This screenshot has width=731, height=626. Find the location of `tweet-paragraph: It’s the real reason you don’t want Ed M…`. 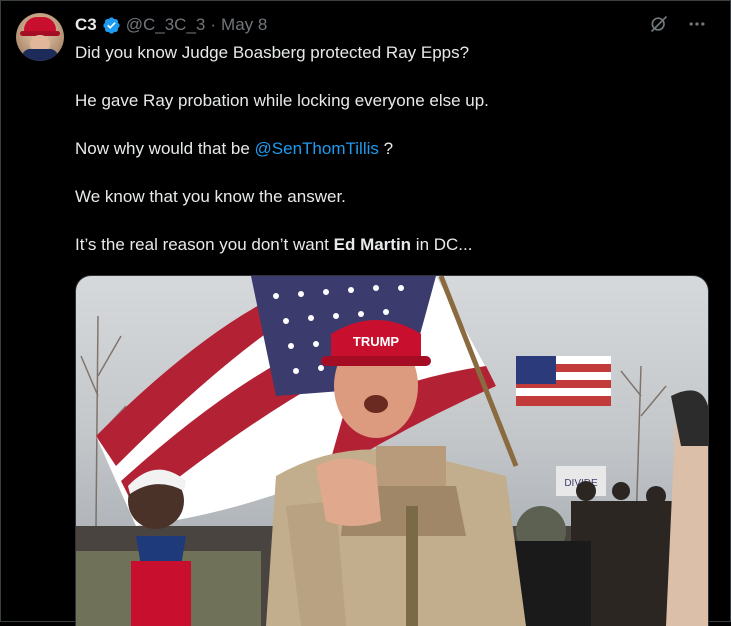

tweet-paragraph: It’s the real reason you don’t want Ed M… is located at coordinates (390, 245).